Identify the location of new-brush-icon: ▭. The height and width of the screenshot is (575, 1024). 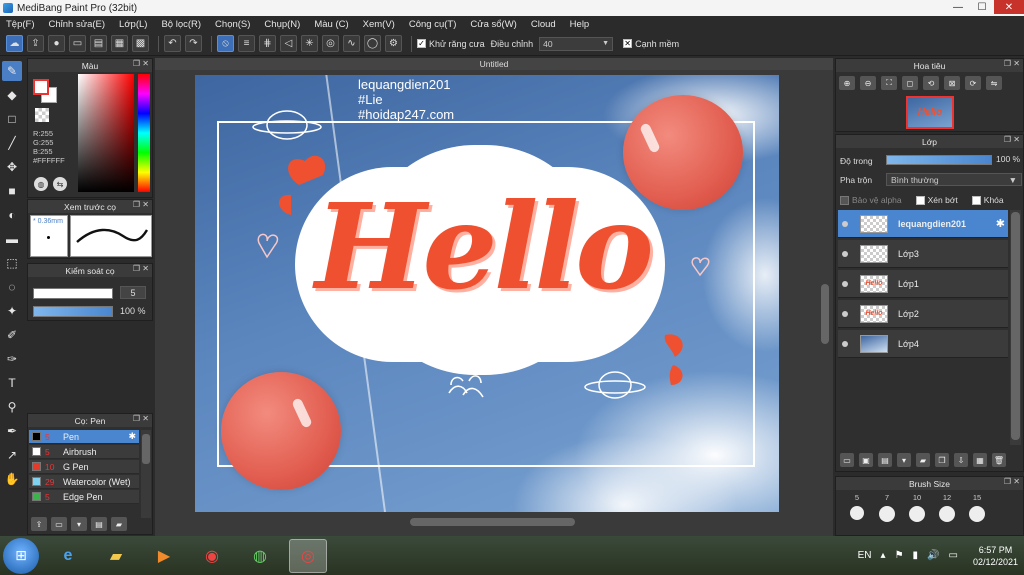
(59, 524).